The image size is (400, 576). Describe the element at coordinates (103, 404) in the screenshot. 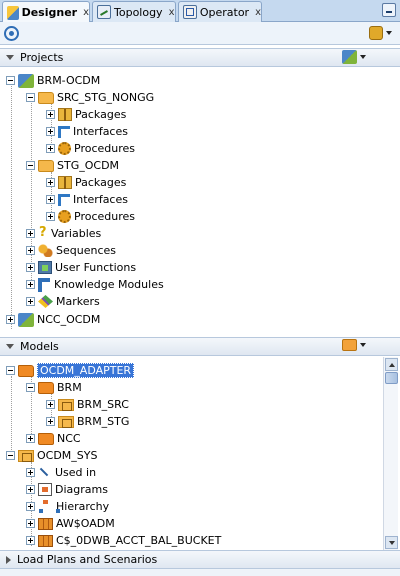

I see `tree-label: BRM_SRC` at that location.